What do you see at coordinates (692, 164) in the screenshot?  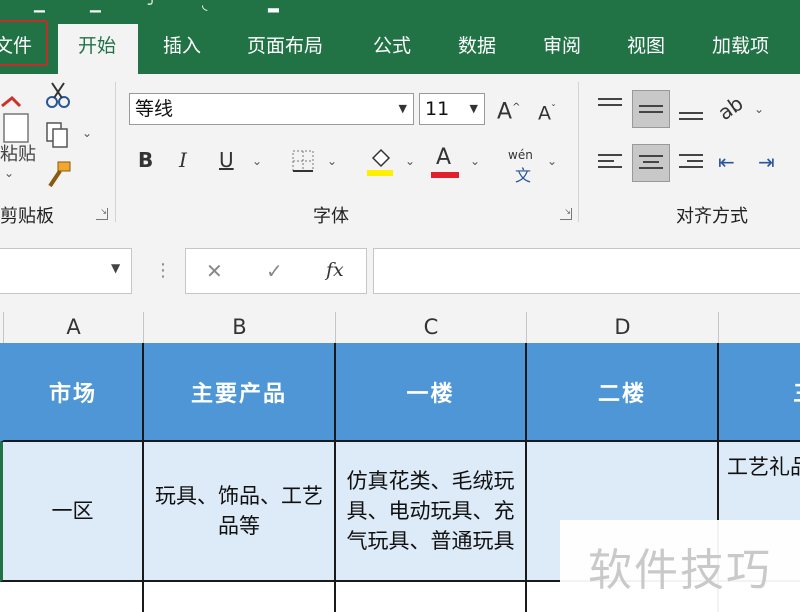 I see `align-right-icon` at bounding box center [692, 164].